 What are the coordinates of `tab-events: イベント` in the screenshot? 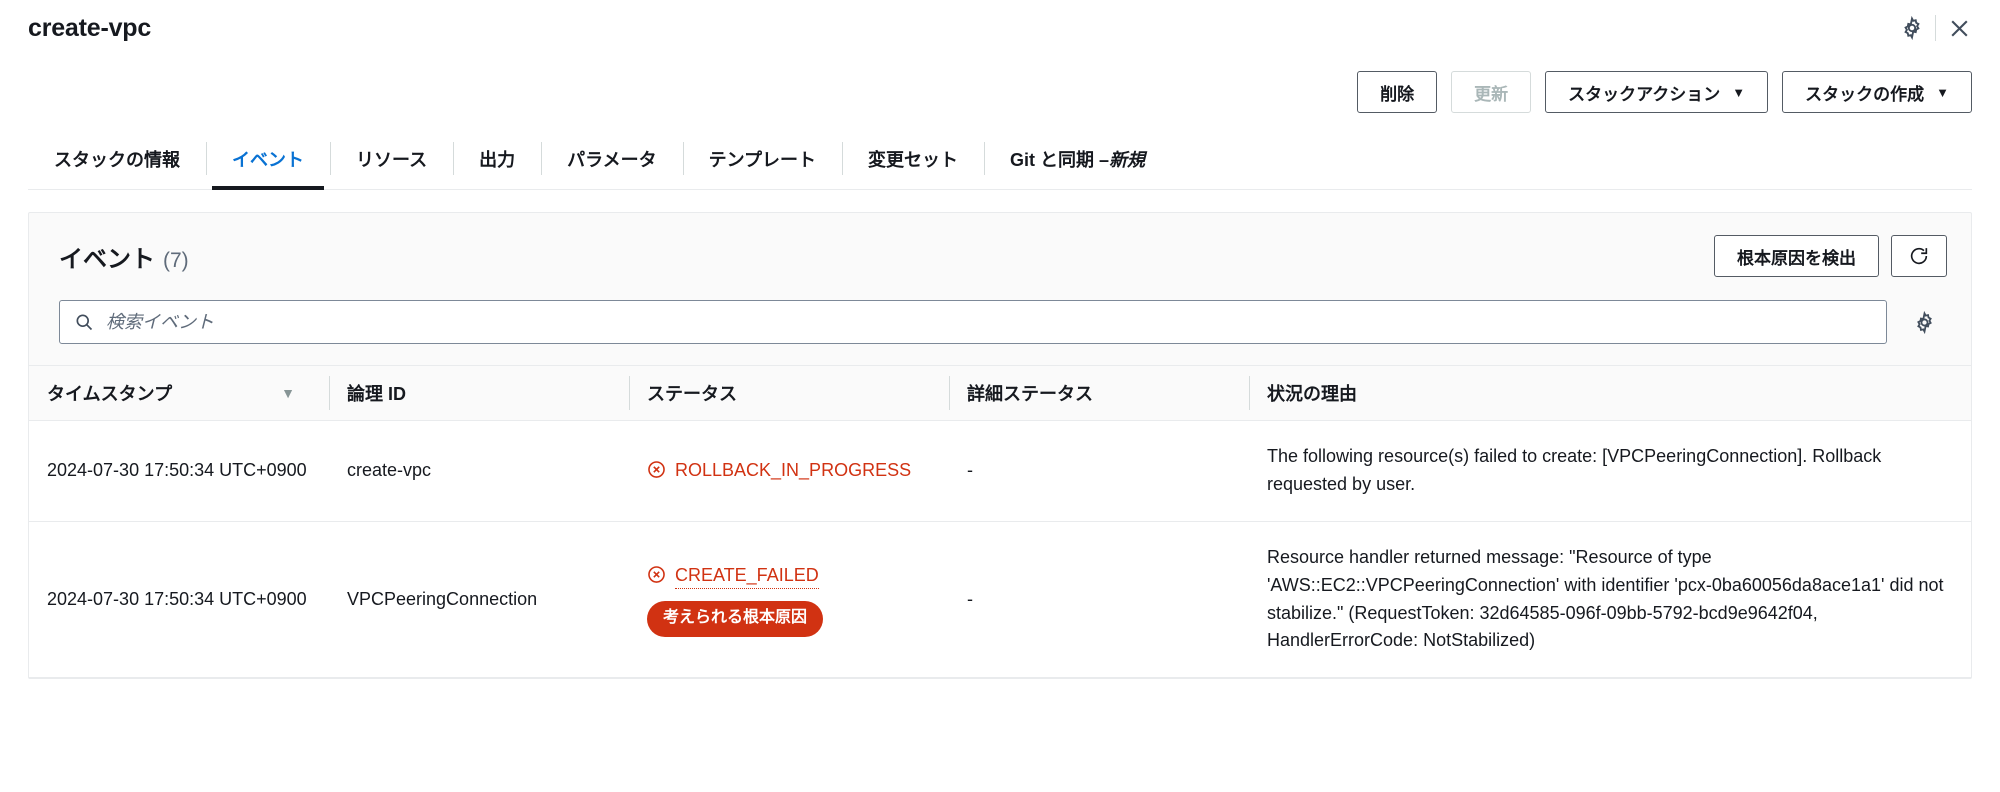 It's located at (268, 159).